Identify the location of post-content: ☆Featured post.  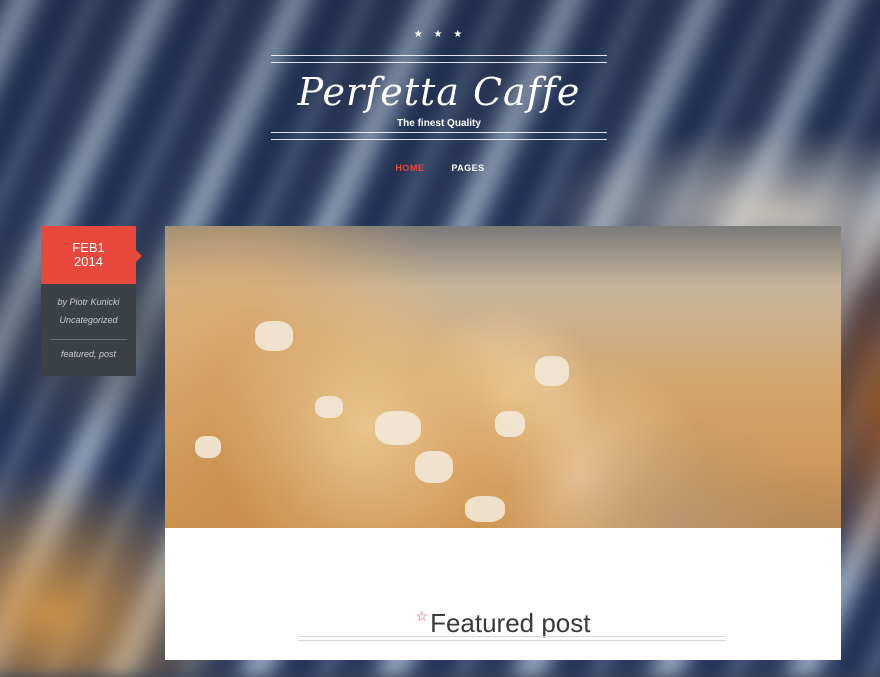
(503, 594).